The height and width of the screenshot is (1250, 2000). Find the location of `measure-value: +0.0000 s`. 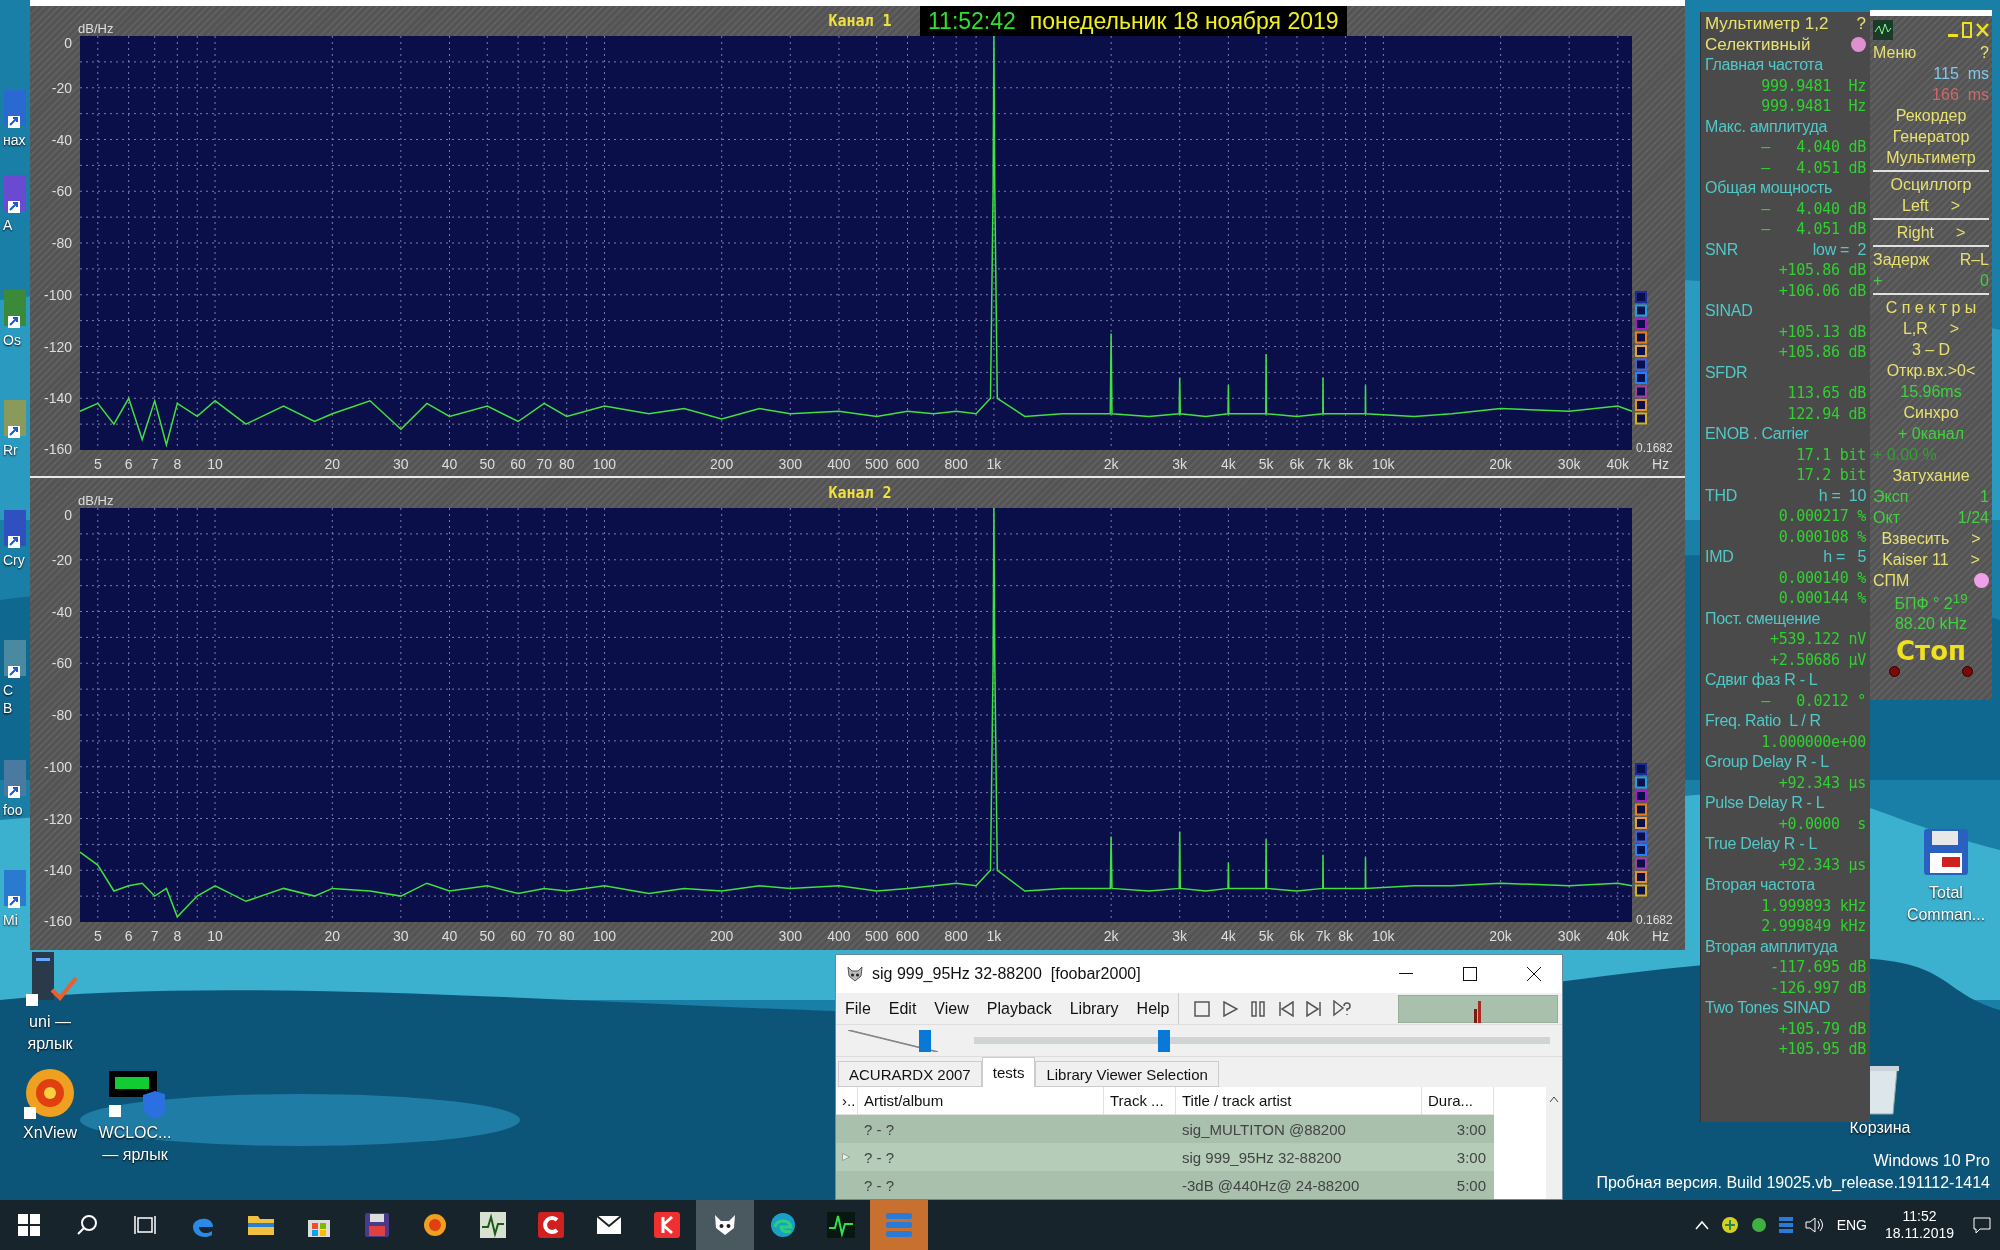

measure-value: +0.0000 s is located at coordinates (1822, 823).